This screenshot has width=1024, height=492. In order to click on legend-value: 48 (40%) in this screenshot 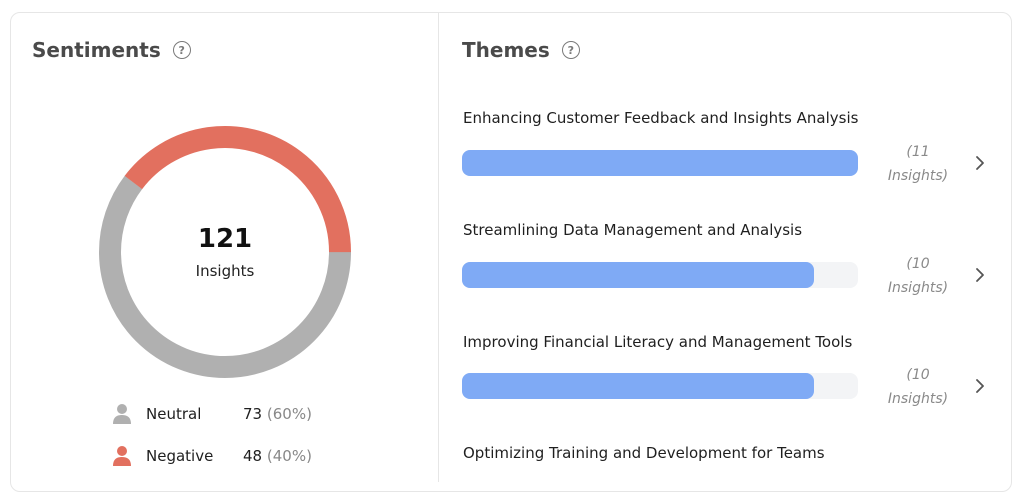, I will do `click(277, 456)`.